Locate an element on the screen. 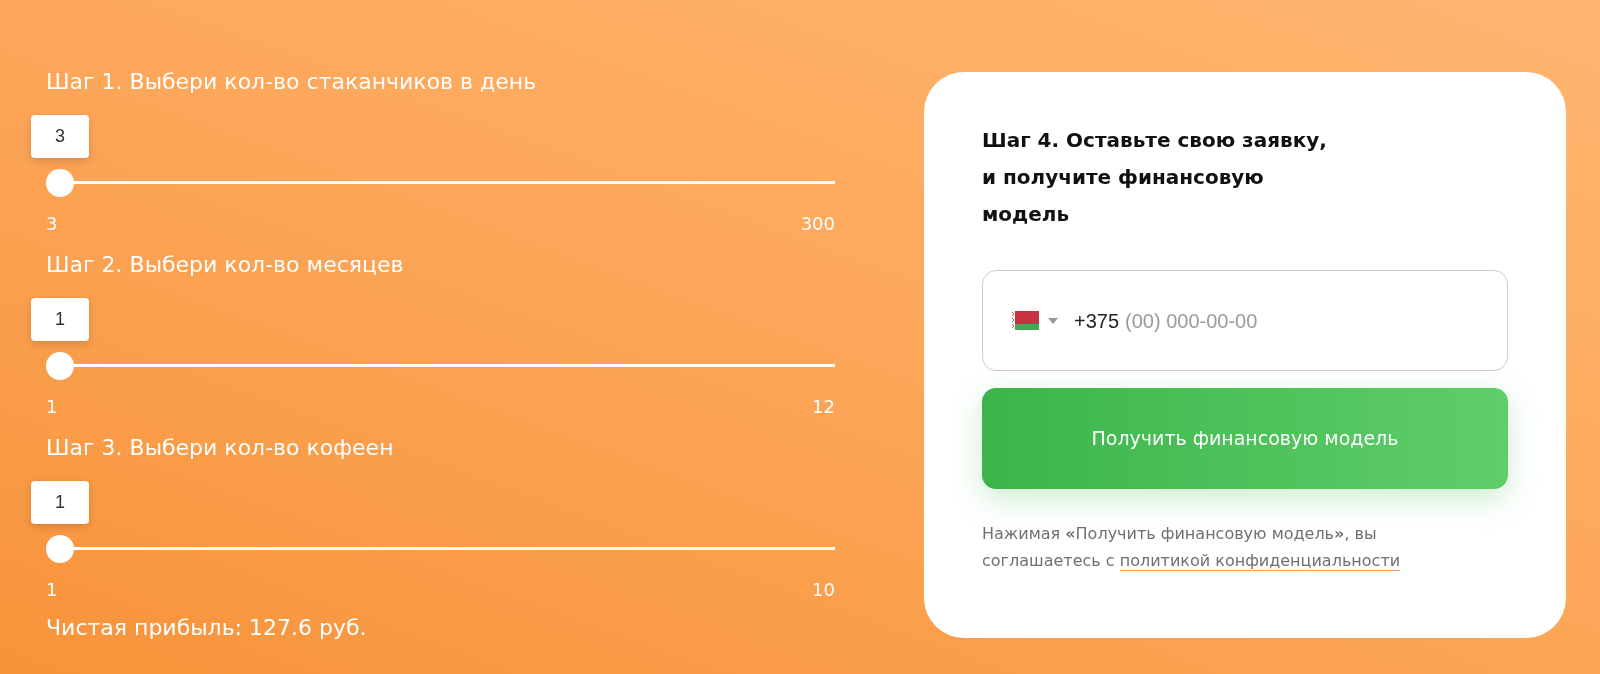  step-heading: Шаг 3. Выбери кол-во кофеен is located at coordinates (220, 448).